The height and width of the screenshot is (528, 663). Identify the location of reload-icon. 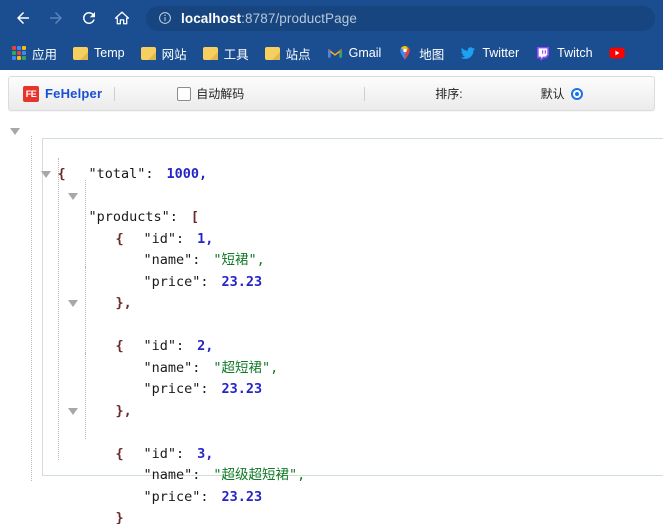
(88, 17).